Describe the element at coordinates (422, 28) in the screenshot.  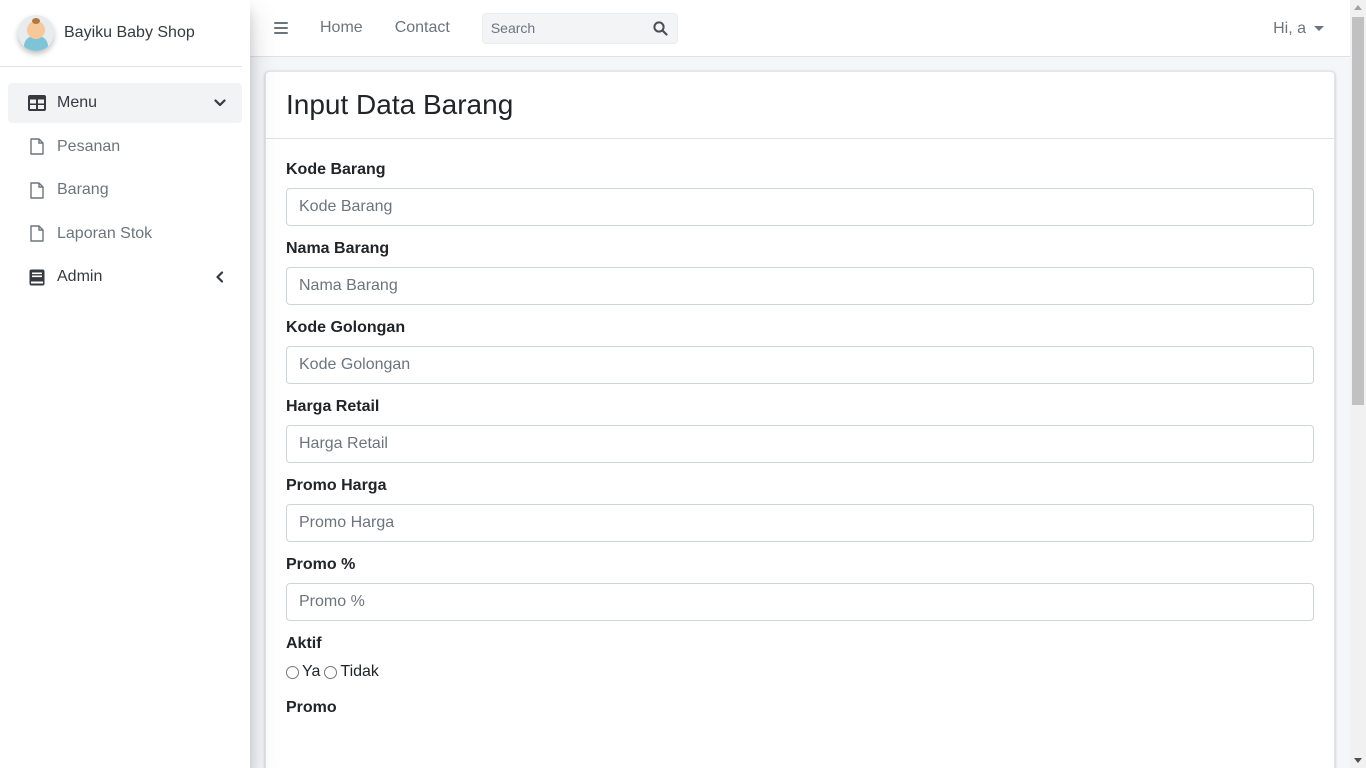
I see `nav-link-contact: Contact` at that location.